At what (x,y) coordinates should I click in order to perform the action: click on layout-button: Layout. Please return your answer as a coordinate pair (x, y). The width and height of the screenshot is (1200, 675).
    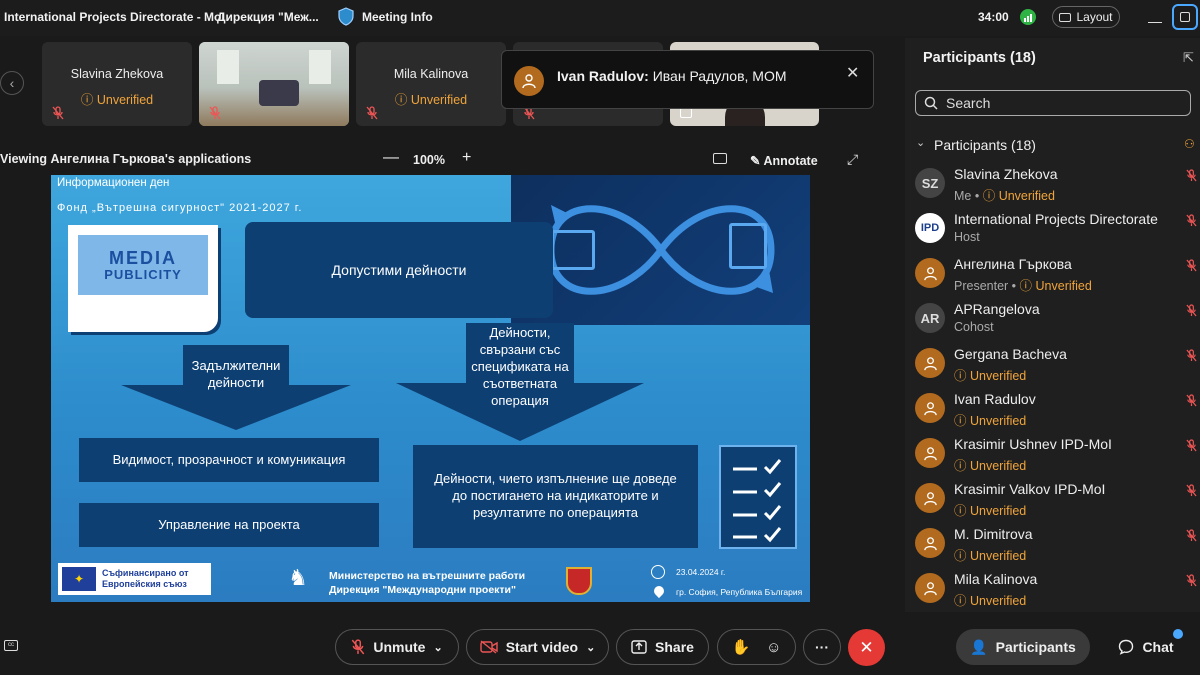
    Looking at the image, I should click on (1086, 17).